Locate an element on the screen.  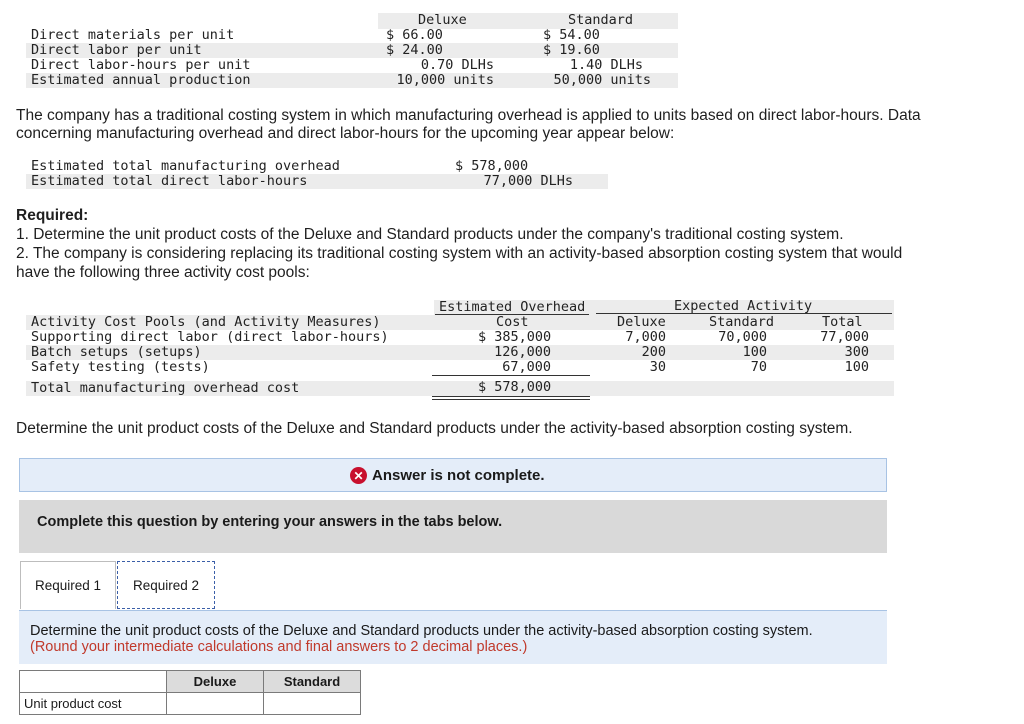
answer-deluxe-cell is located at coordinates (215, 703).